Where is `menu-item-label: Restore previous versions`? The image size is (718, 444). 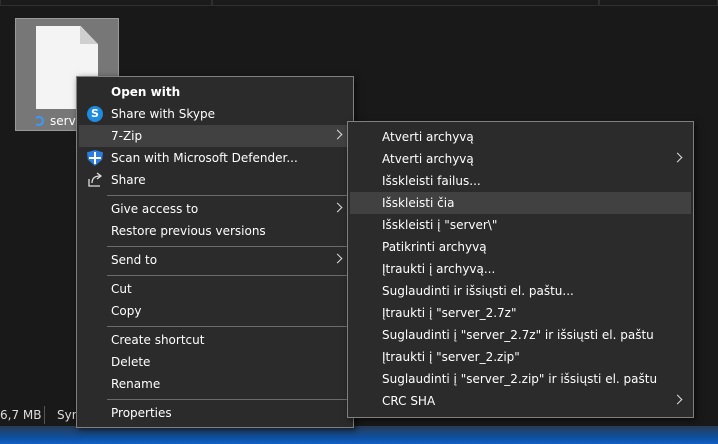 menu-item-label: Restore previous versions is located at coordinates (188, 231).